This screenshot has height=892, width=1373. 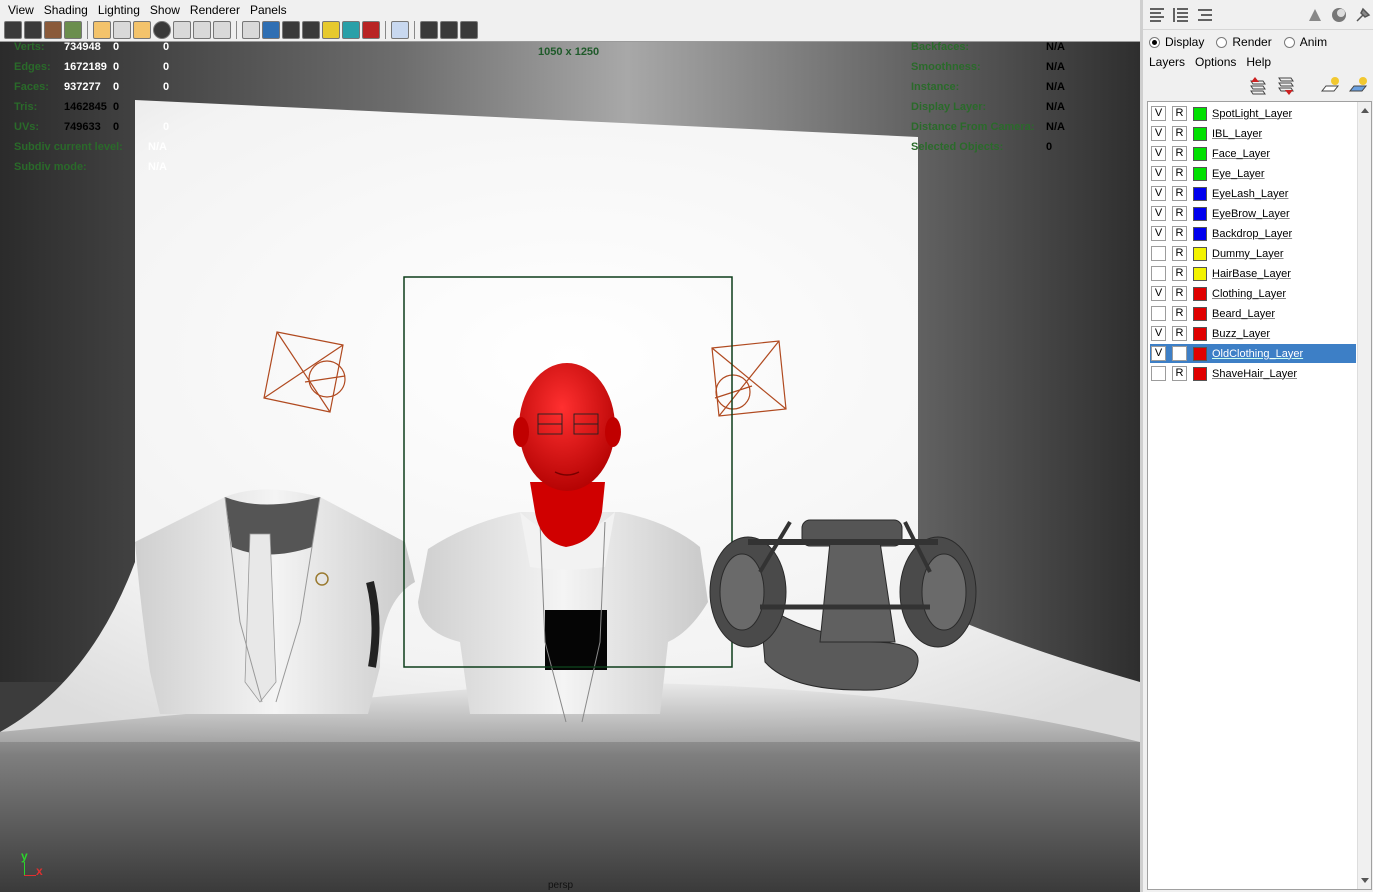 I want to click on xray-icon, so click(x=371, y=30).